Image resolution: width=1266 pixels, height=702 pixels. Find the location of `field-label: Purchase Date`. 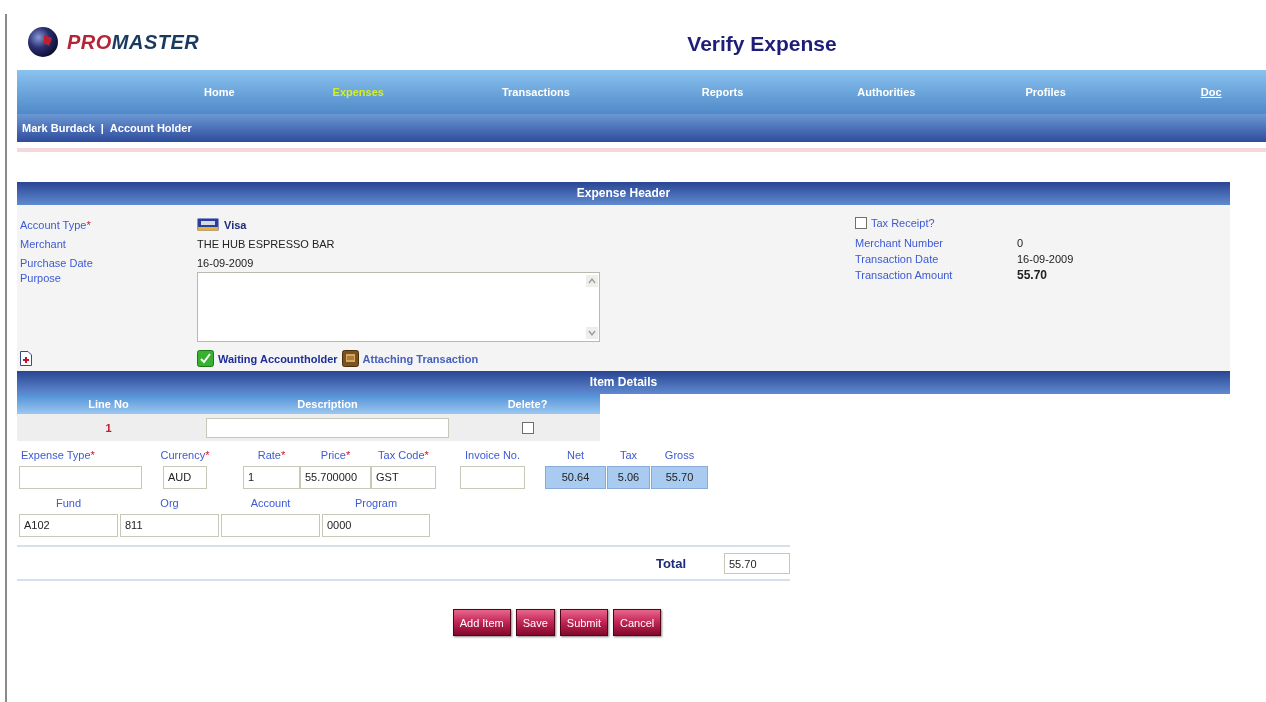

field-label: Purchase Date is located at coordinates (57, 262).